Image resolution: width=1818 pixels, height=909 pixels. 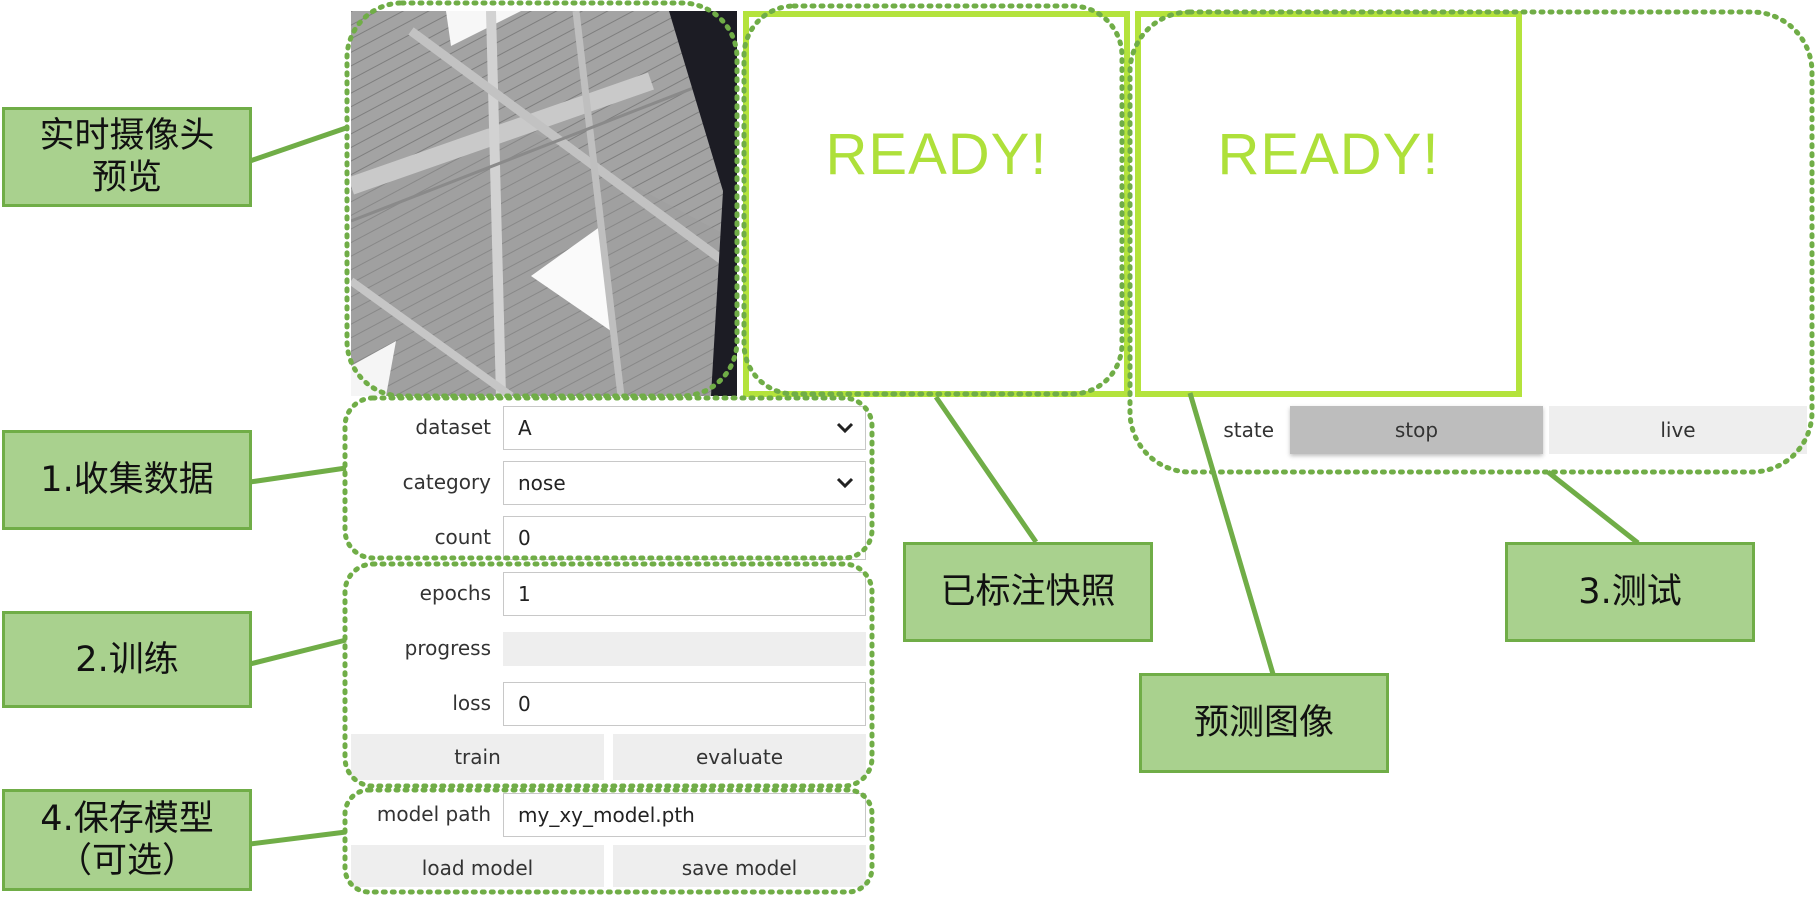 I want to click on progress-row: progress, so click(x=608, y=648).